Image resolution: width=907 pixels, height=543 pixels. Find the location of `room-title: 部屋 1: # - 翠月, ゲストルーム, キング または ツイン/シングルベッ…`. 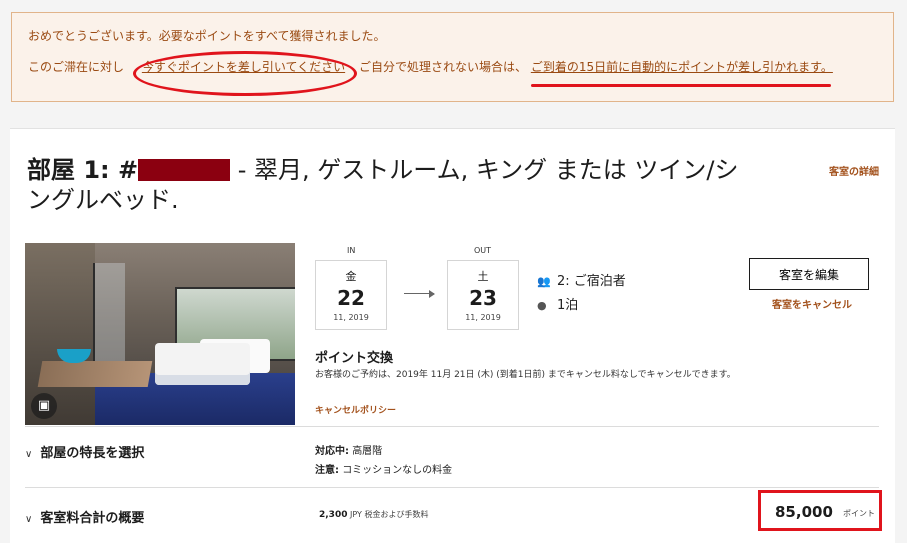

room-title: 部屋 1: # - 翠月, ゲストルーム, キング または ツイン/シングルベッ… is located at coordinates (387, 185).